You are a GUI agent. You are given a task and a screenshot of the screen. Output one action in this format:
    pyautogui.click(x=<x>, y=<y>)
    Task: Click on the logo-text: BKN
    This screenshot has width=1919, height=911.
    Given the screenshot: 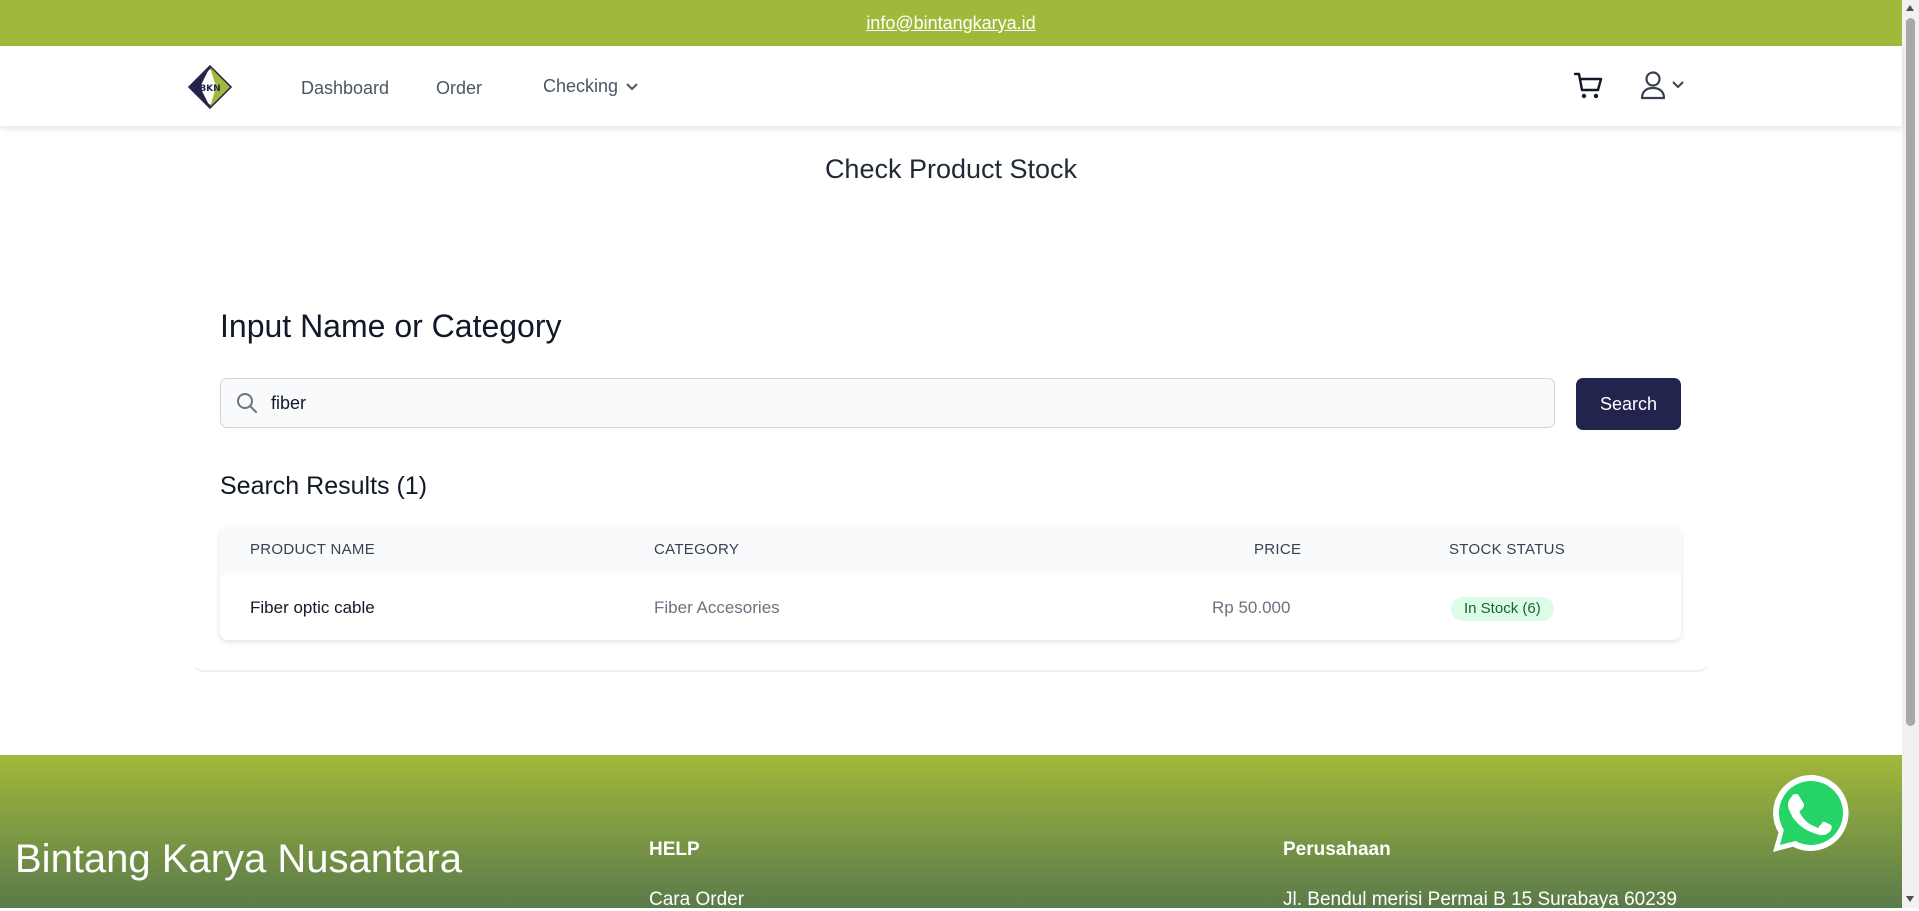 What is the action you would take?
    pyautogui.click(x=209, y=89)
    